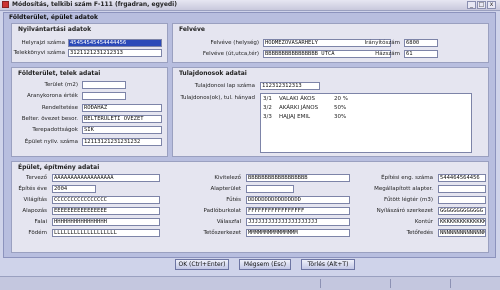 This screenshot has height=290, width=500. Describe the element at coordinates (222, 233) in the screenshot. I see `roof-structure-label: Tetőszerkezet` at that location.